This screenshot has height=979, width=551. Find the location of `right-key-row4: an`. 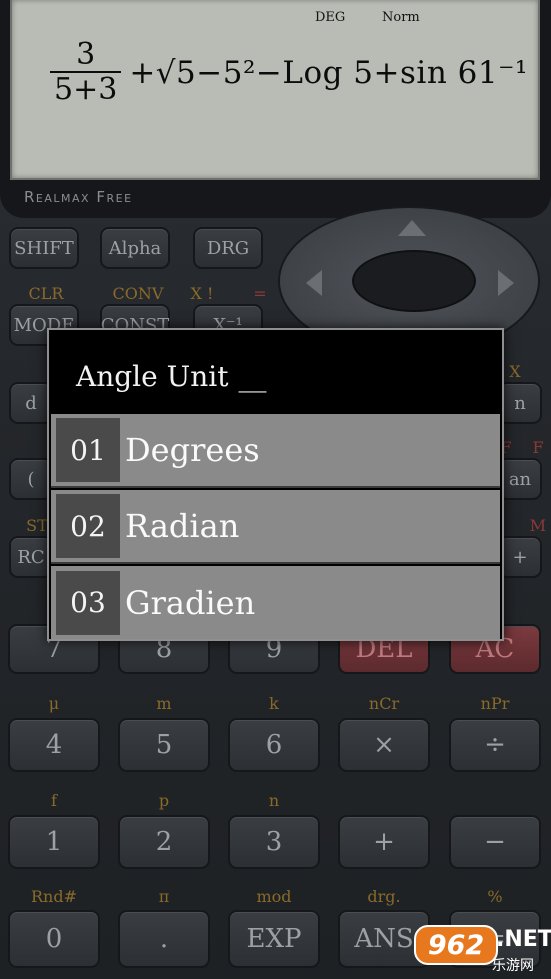

right-key-row4: an is located at coordinates (520, 479).